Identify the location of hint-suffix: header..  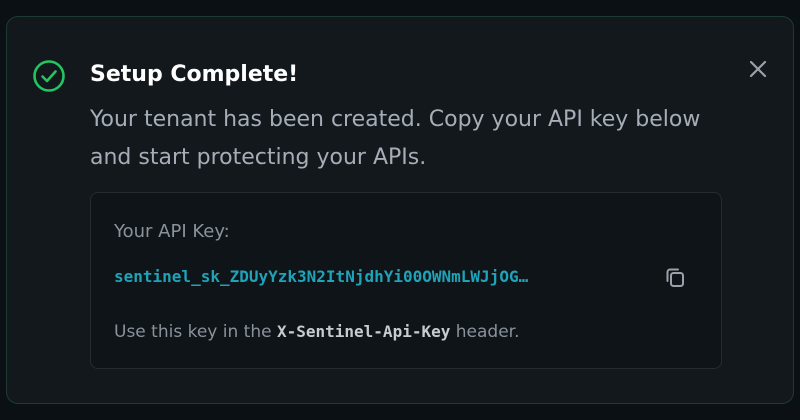
(487, 332).